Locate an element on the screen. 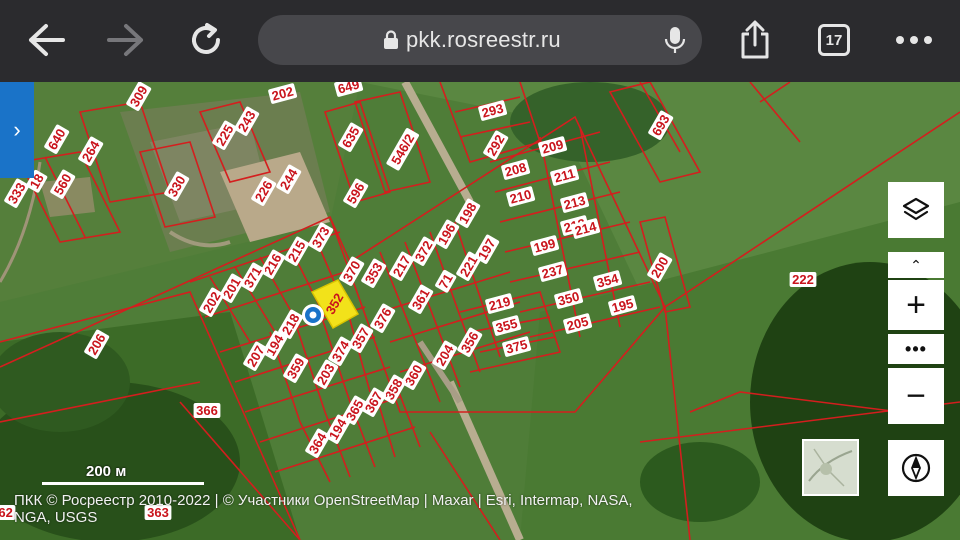 The image size is (960, 540). attribution-line-2: NGA, USGS is located at coordinates (56, 517).